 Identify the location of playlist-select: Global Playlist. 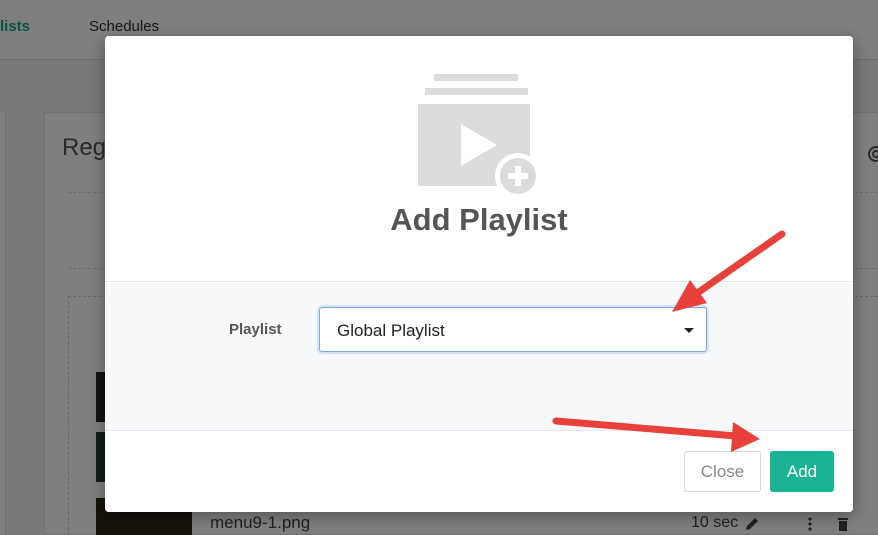
(513, 329).